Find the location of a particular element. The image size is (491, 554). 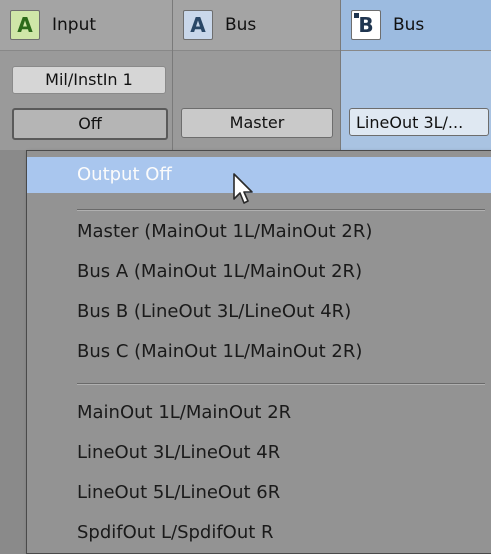

menu-item-lineout-3-4: LineOut 3L/LineOut 4R is located at coordinates (259, 453).